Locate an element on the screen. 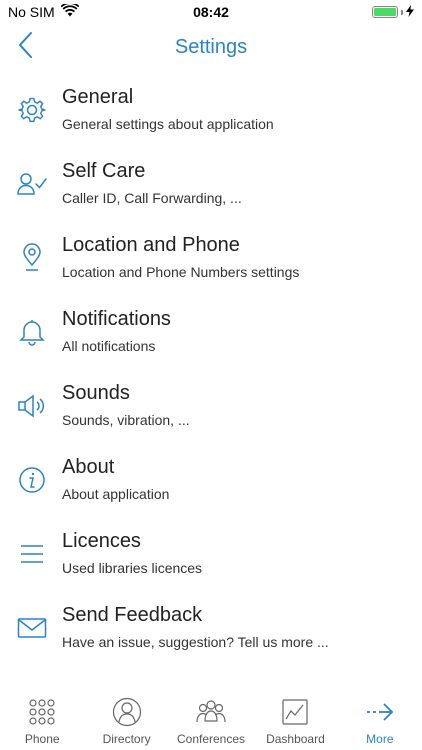 This screenshot has width=422, height=750. item-title: About is located at coordinates (88, 467).